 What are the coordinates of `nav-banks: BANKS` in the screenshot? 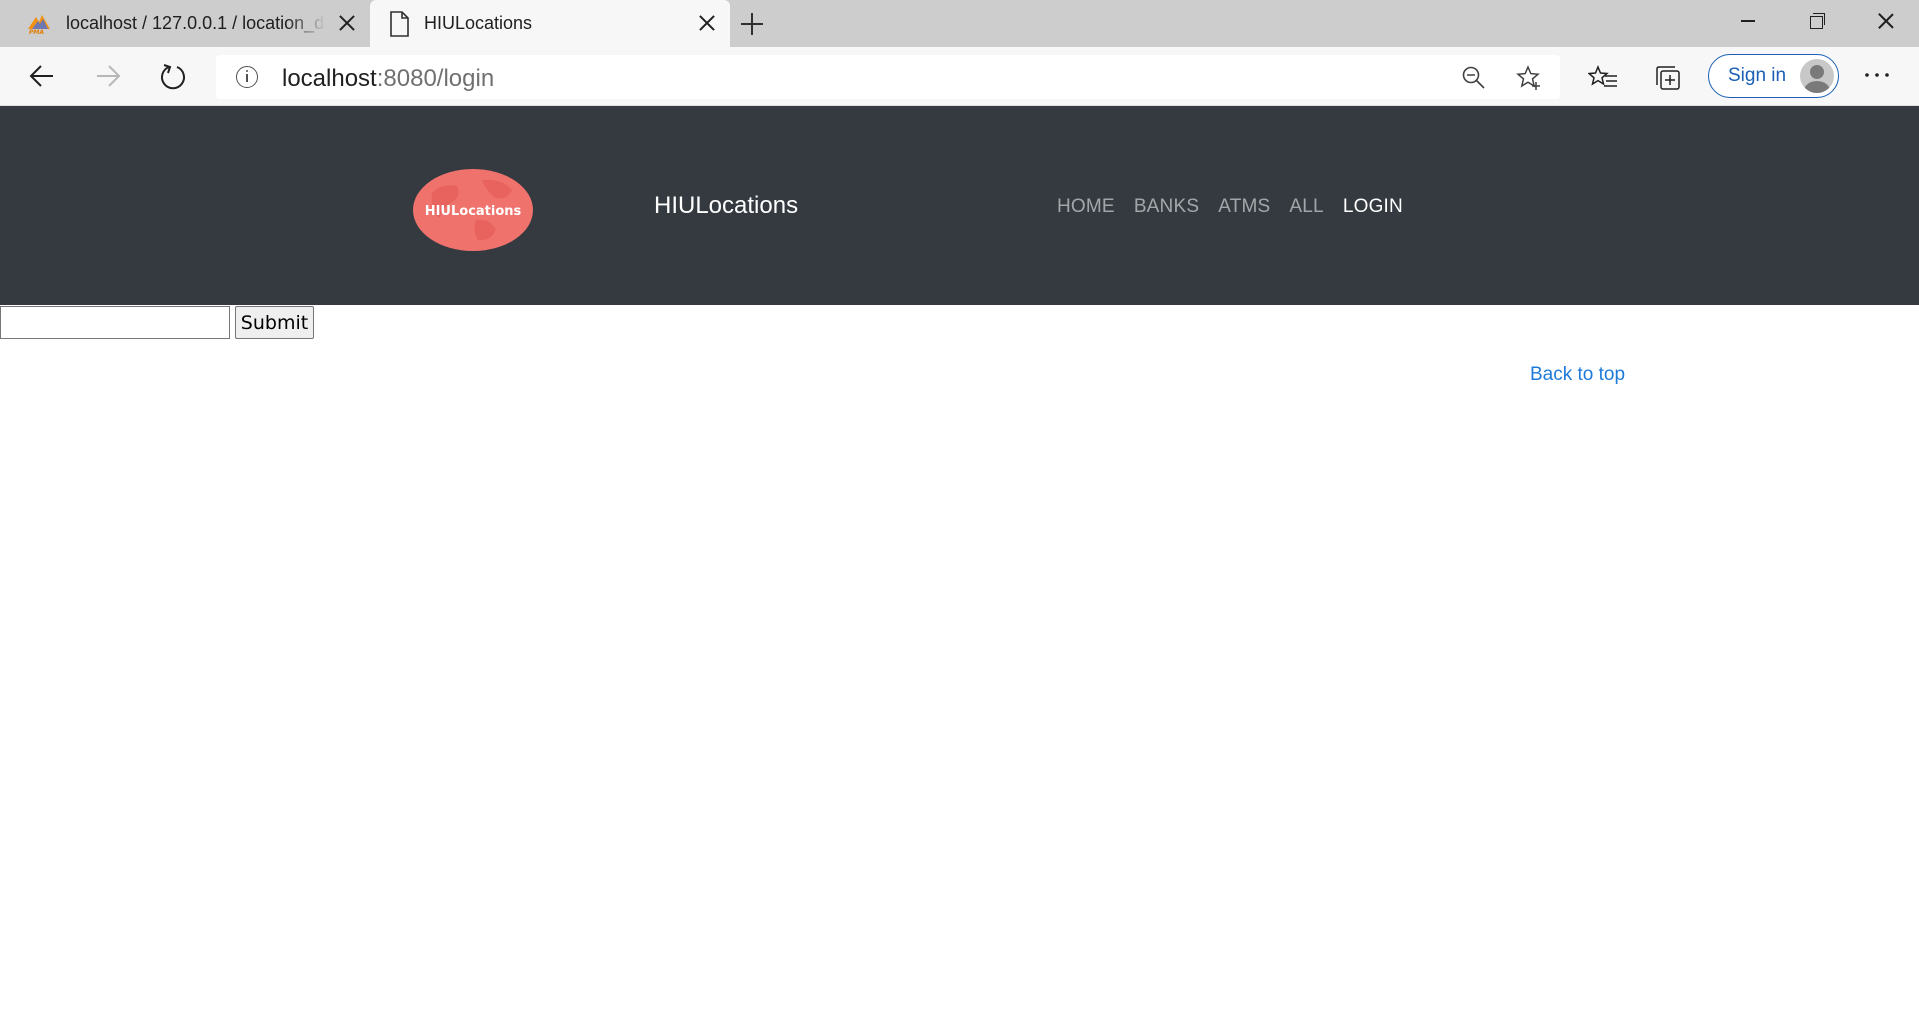 It's located at (1166, 207).